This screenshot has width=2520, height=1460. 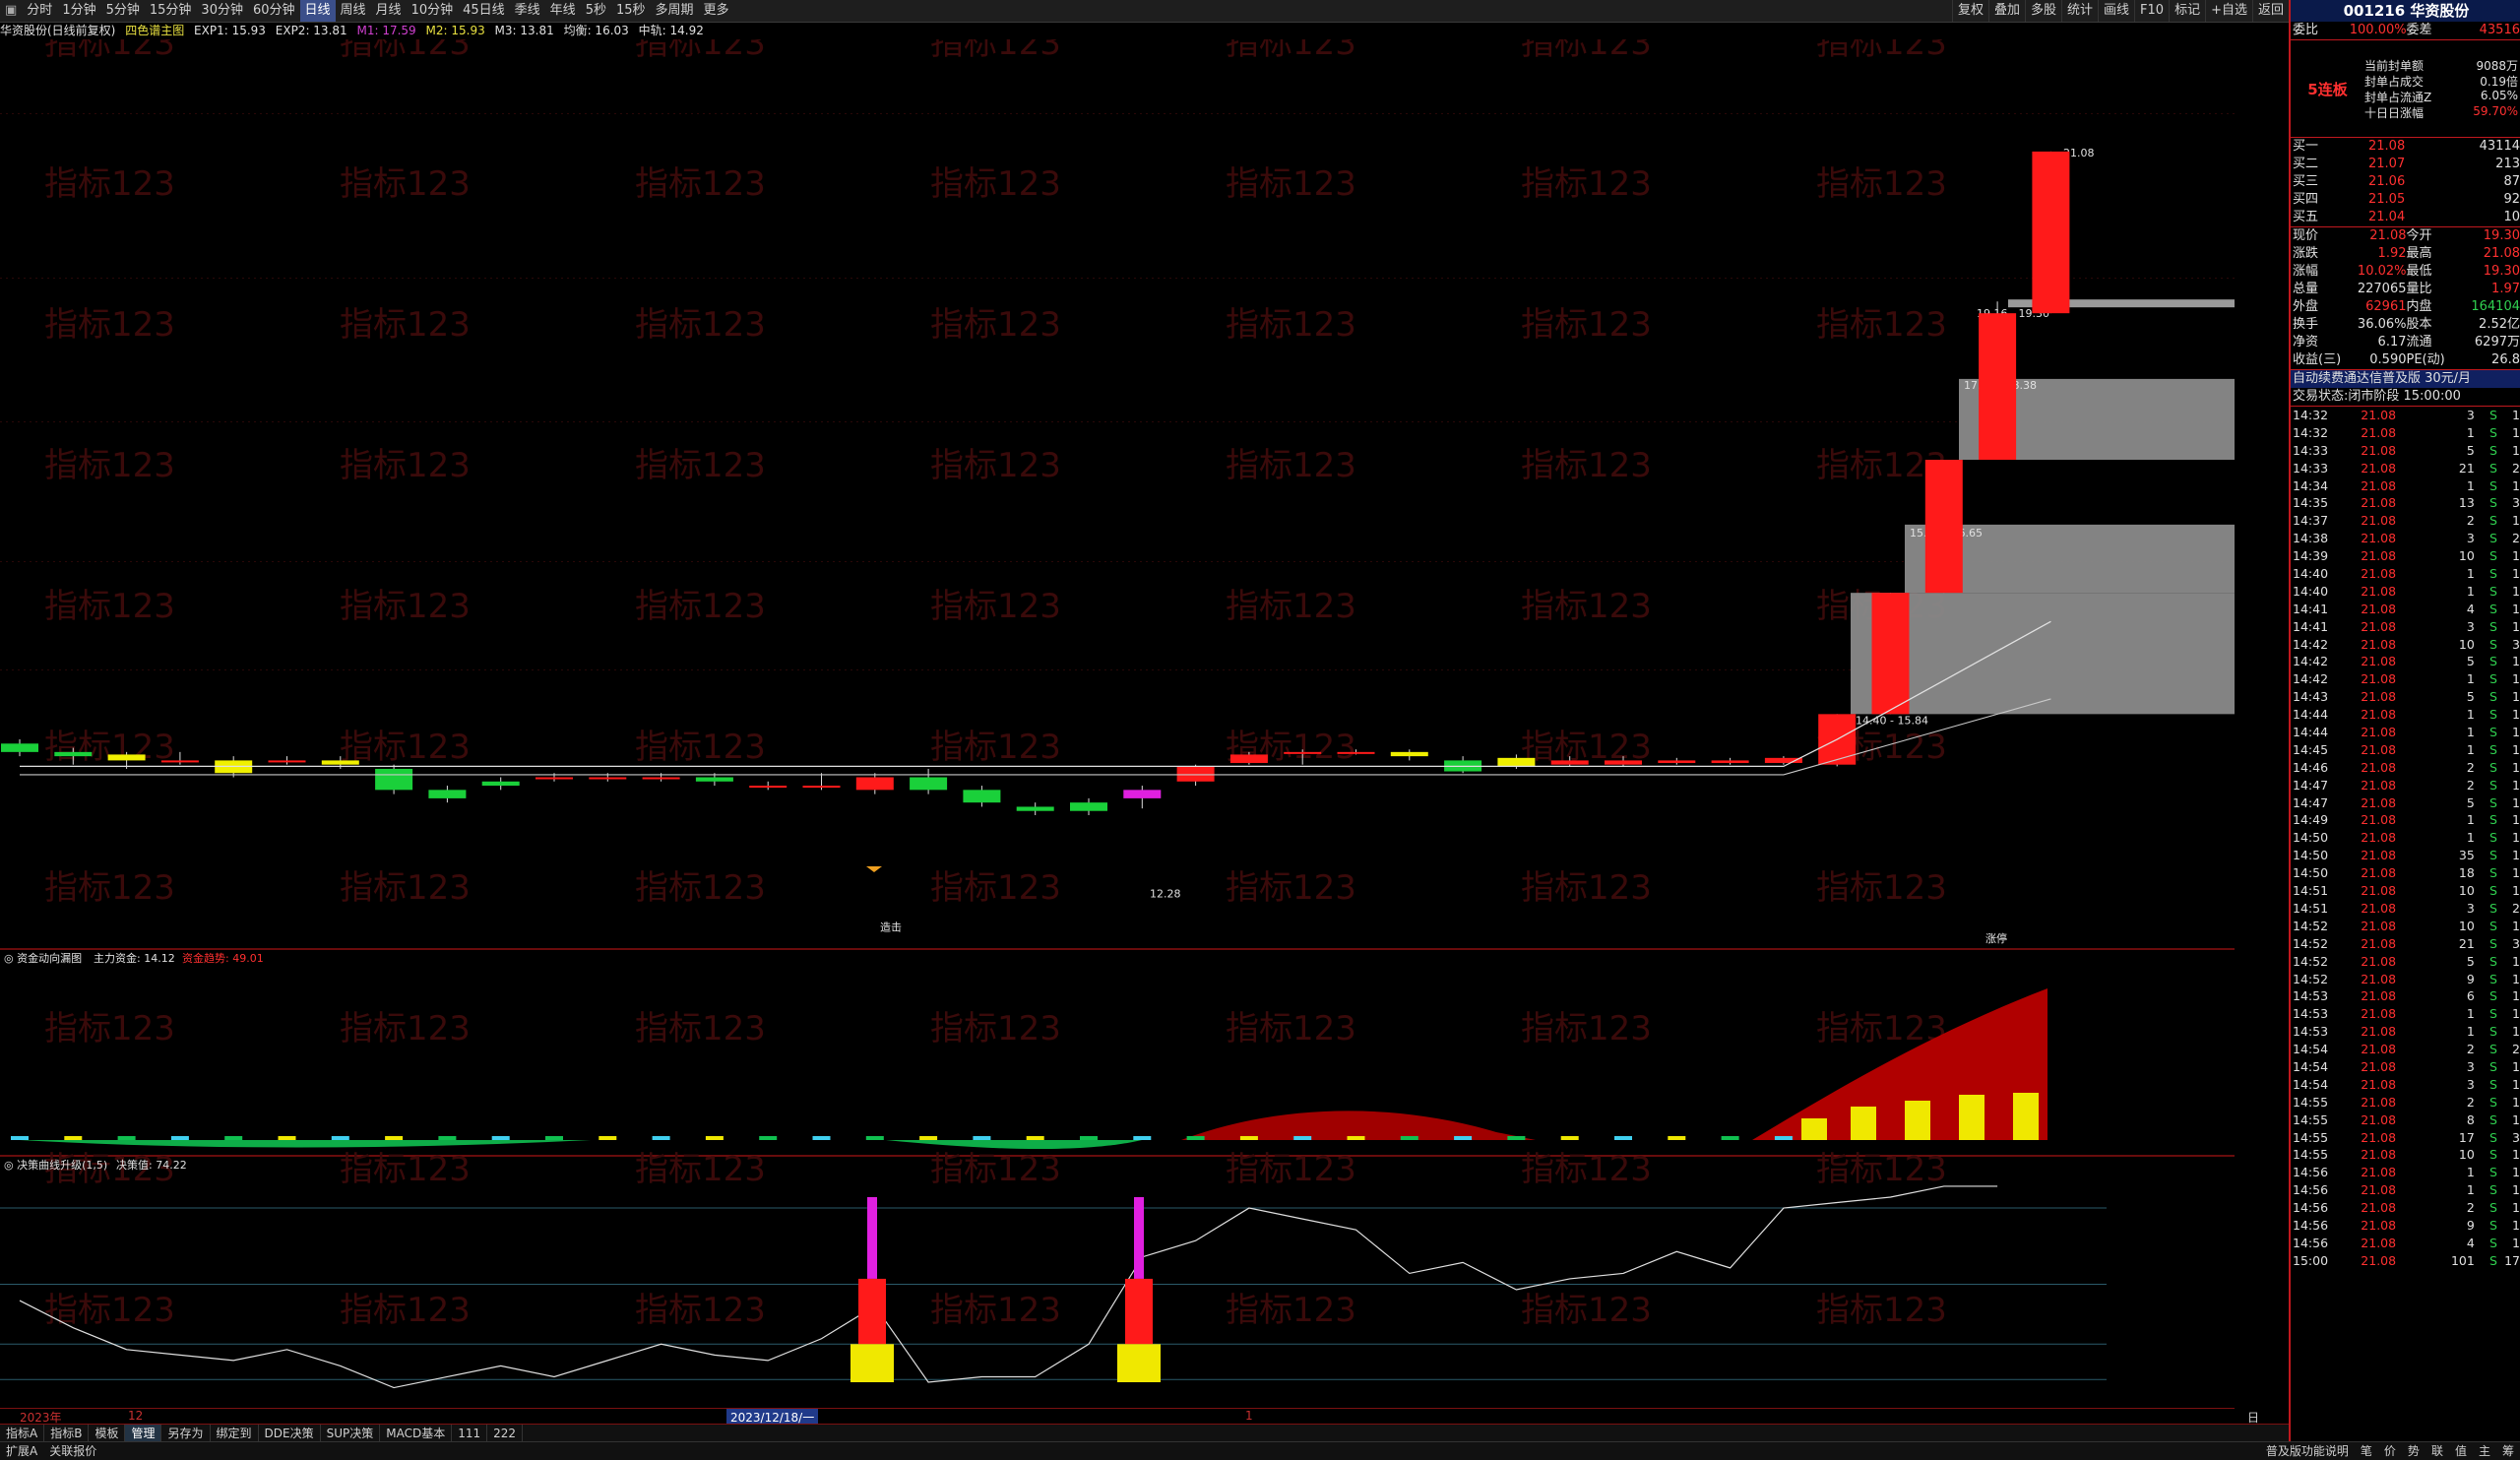 I want to click on tick-cell: 5, so click(x=2470, y=661).